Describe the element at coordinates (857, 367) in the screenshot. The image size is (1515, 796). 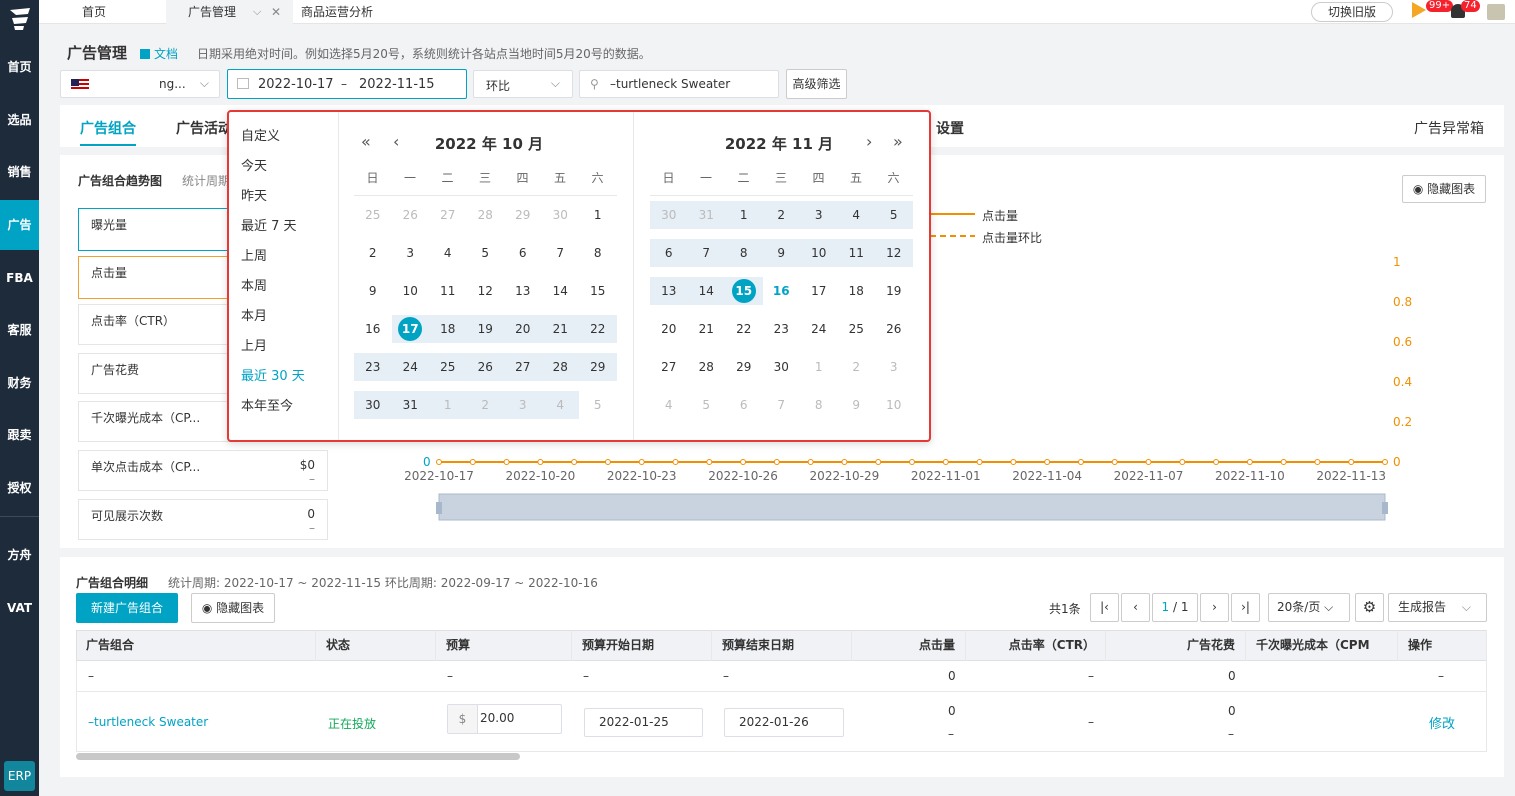
I see `right-day: 2` at that location.